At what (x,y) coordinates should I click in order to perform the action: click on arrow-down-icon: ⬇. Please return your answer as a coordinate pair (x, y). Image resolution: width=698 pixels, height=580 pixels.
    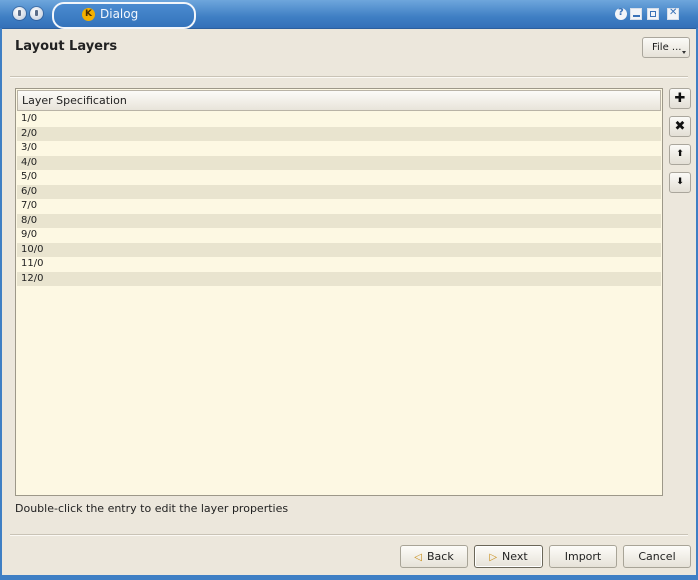
    Looking at the image, I should click on (680, 182).